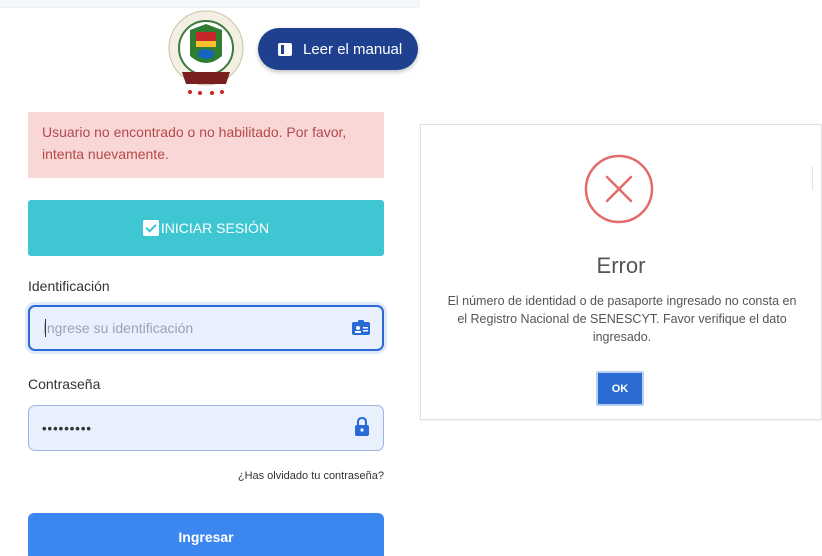  What do you see at coordinates (206, 537) in the screenshot?
I see `ingresar-label: Ingresar` at bounding box center [206, 537].